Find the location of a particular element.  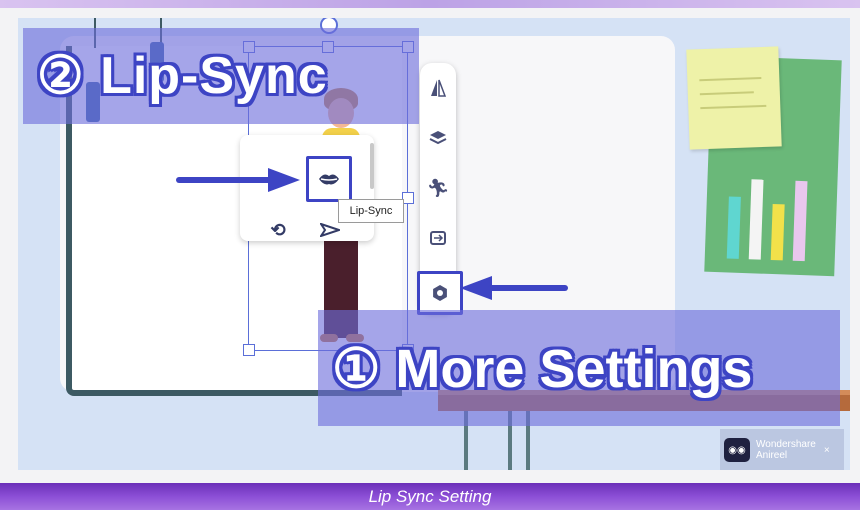

step-2-banner: ② Lip-Sync is located at coordinates (221, 76).